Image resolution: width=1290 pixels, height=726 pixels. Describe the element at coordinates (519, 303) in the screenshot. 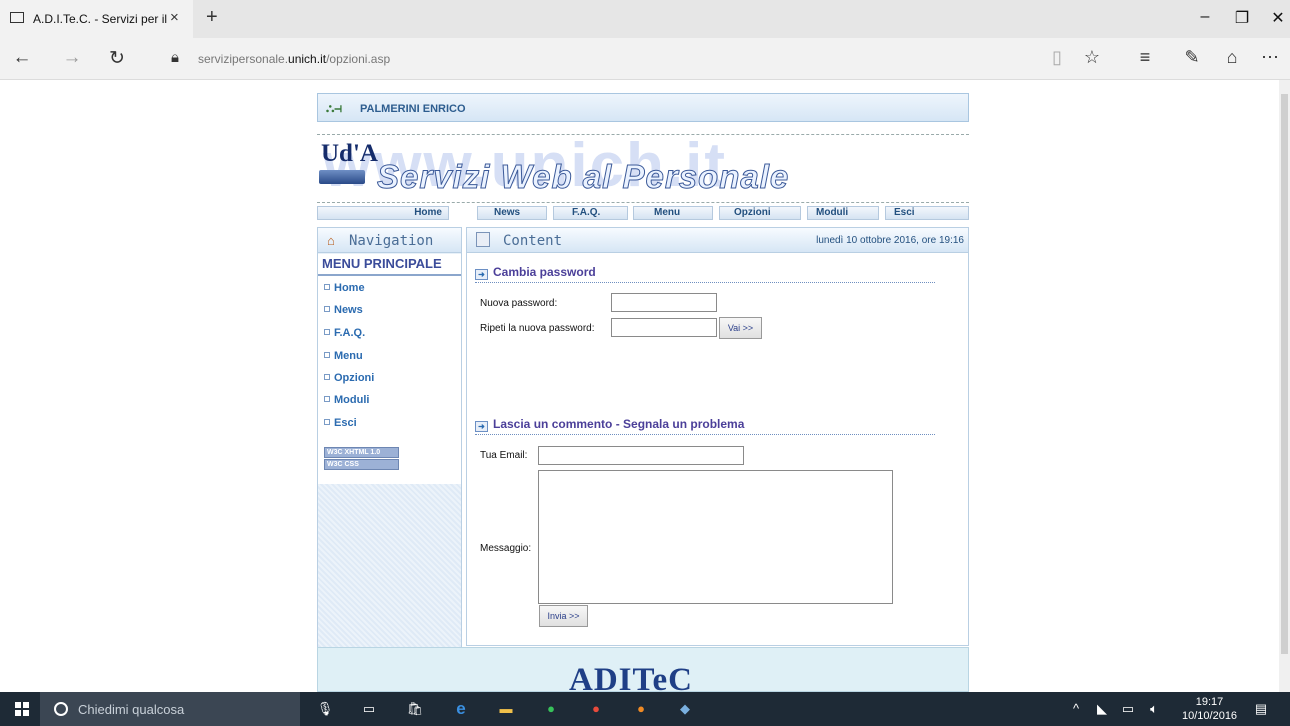

I see `new-password-label: Nuova password:` at that location.